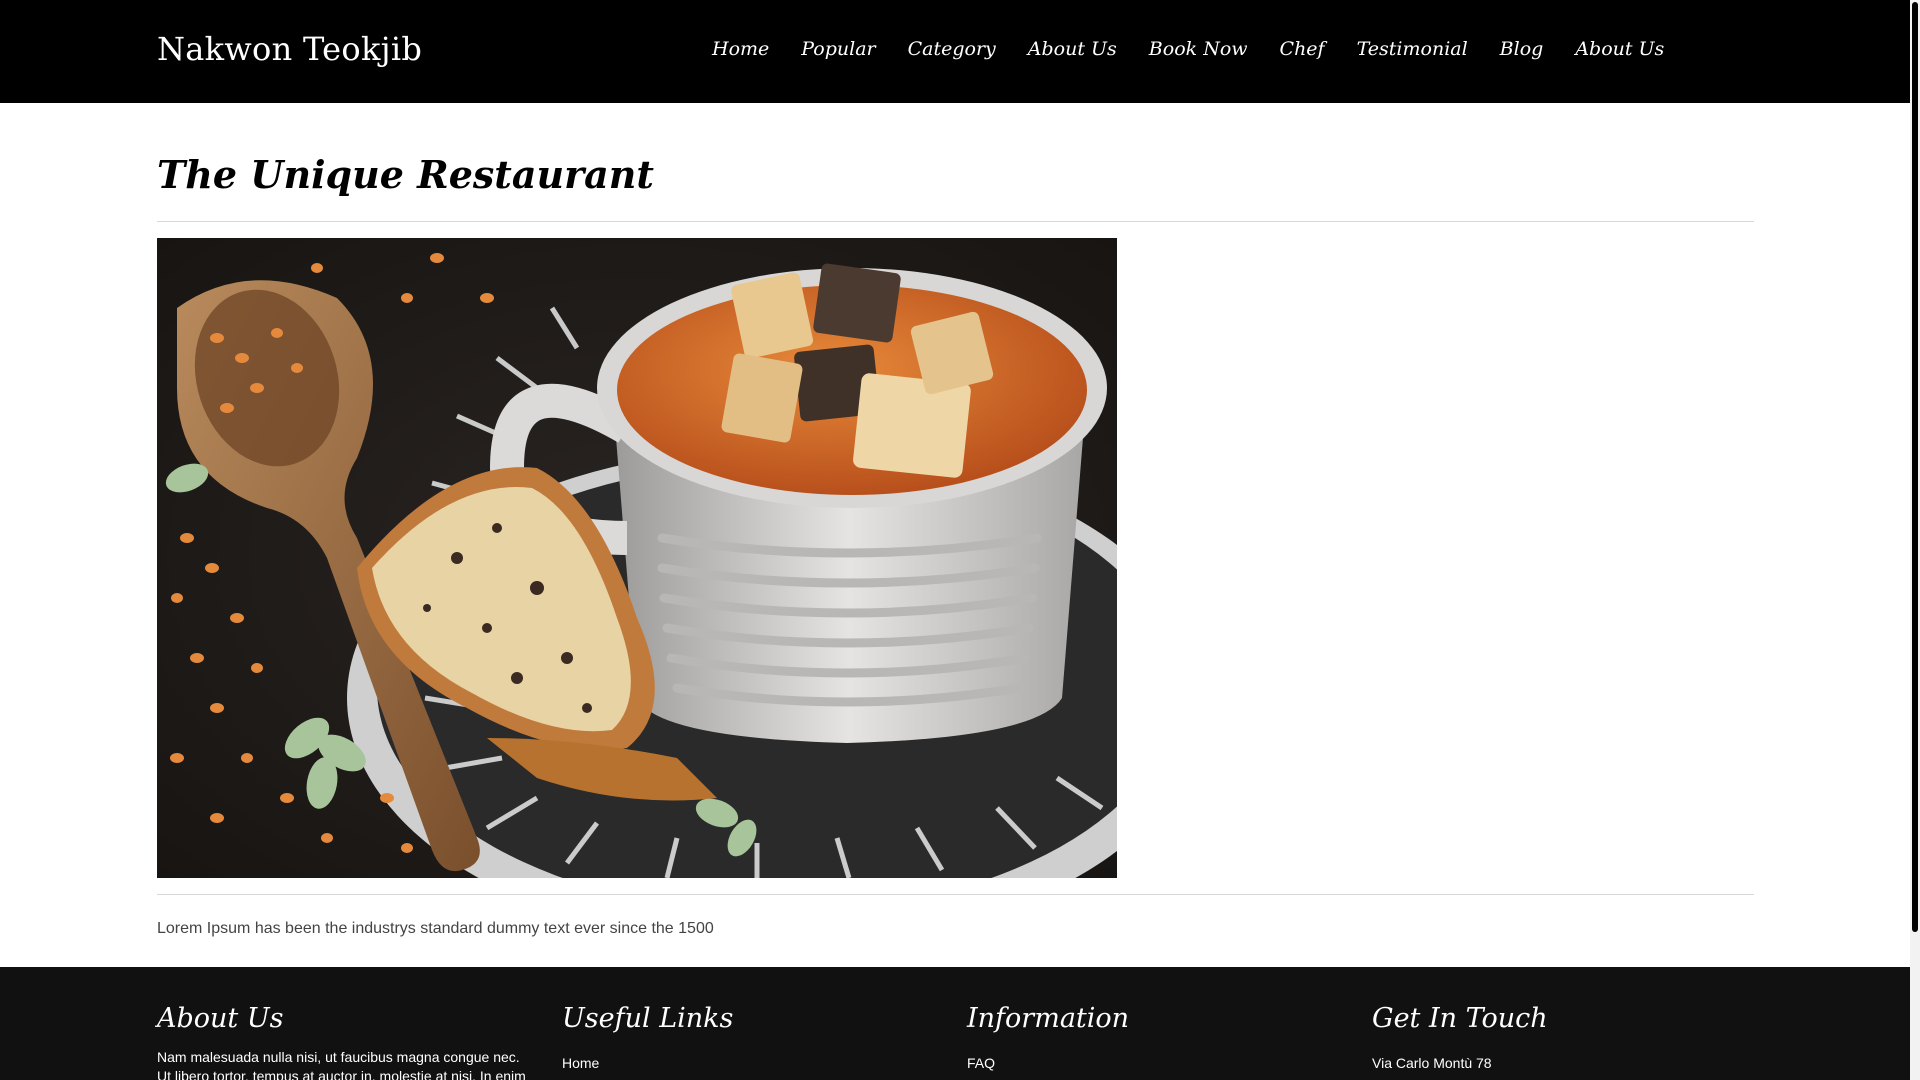  I want to click on nav-blog: Blog, so click(1522, 49).